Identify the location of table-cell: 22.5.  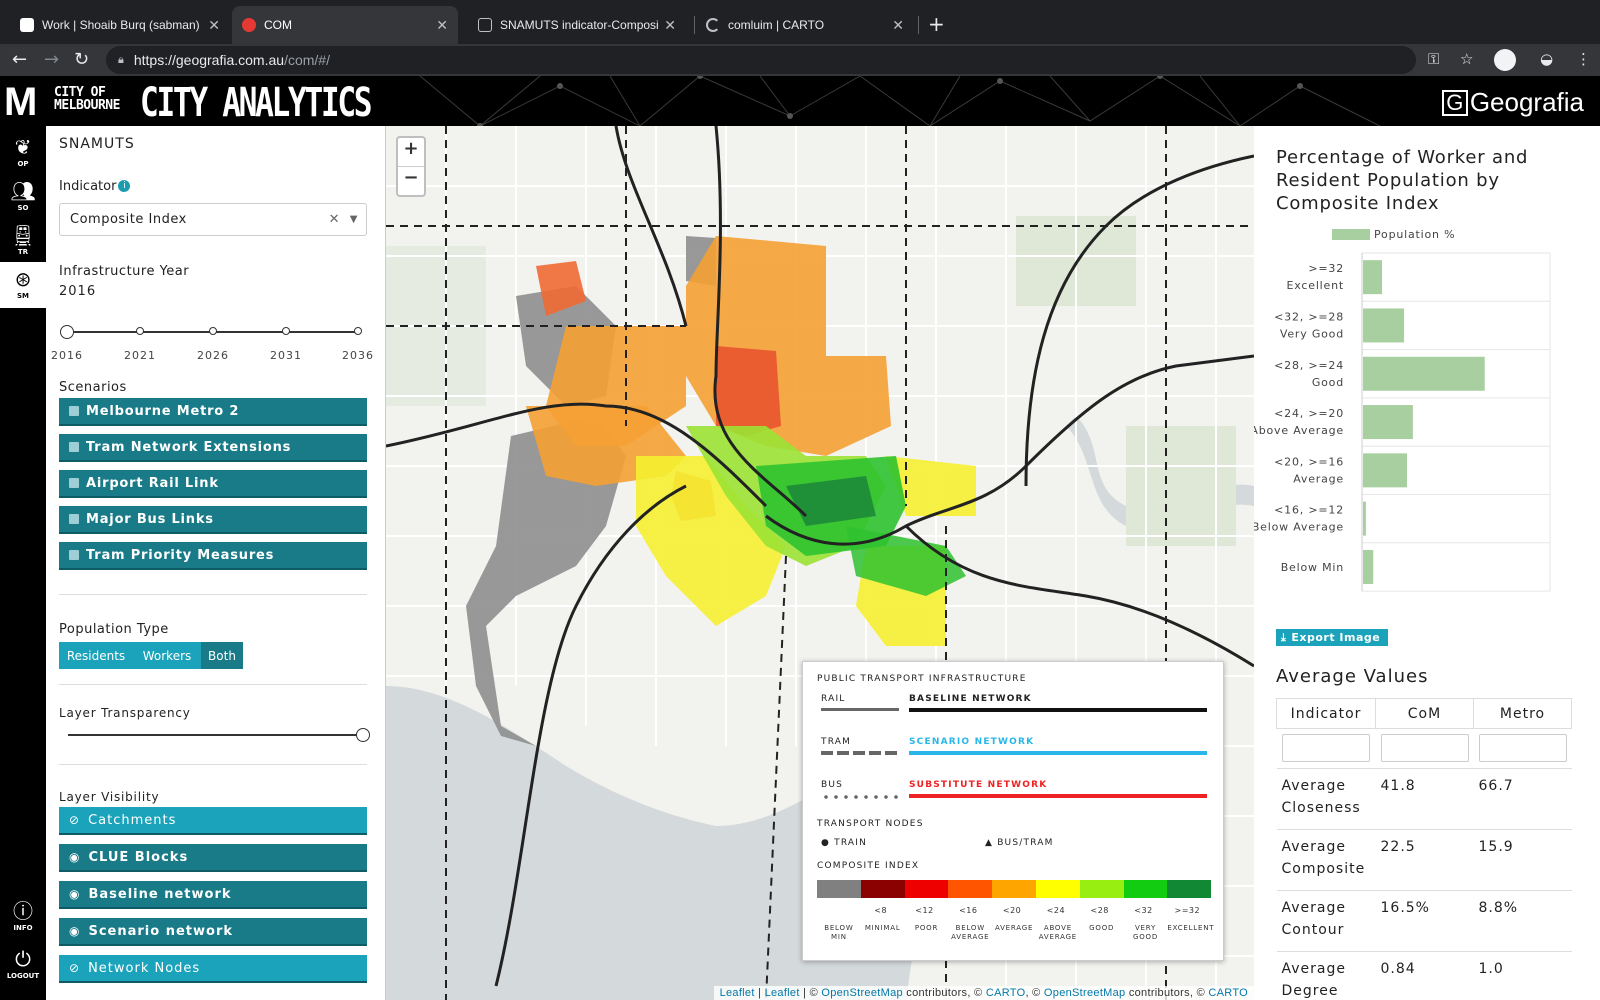
(1424, 860).